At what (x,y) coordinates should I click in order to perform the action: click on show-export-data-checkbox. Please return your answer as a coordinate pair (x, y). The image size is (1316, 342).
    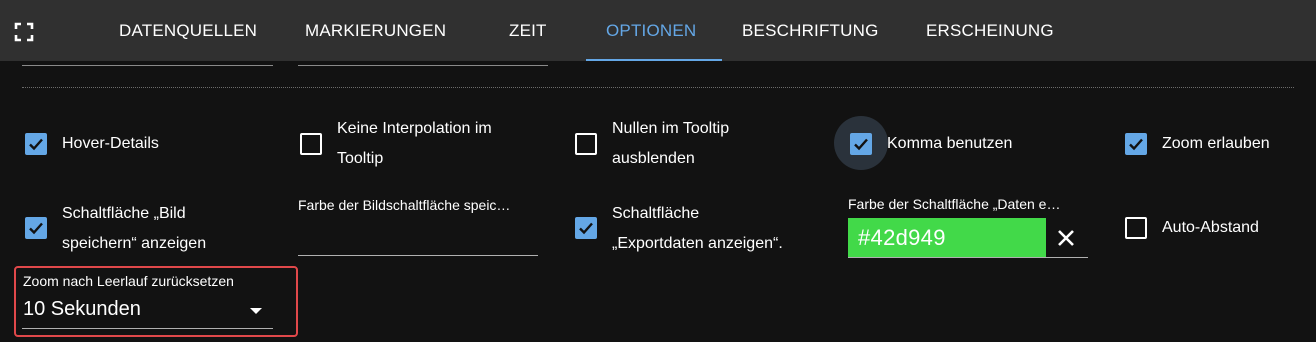
    Looking at the image, I should click on (586, 228).